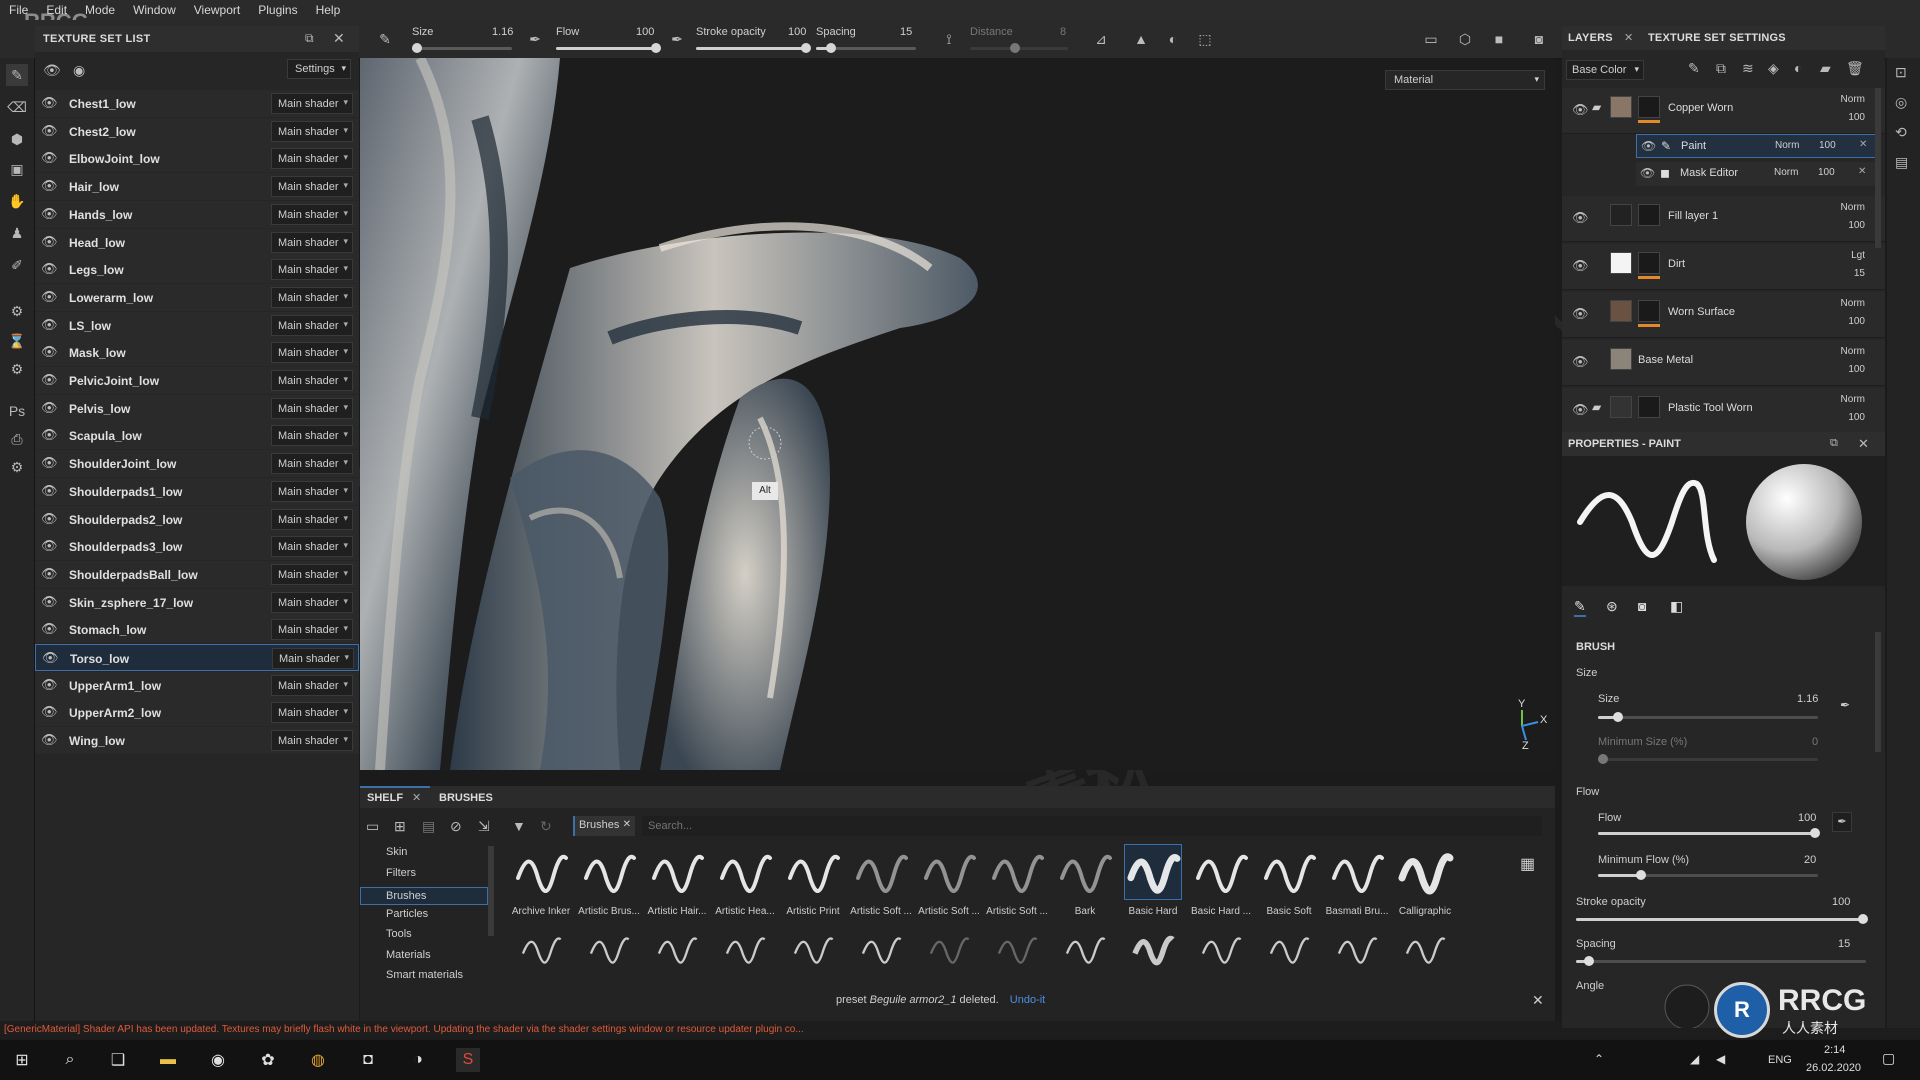  What do you see at coordinates (519, 826) in the screenshot?
I see `filter-icon: ▼` at bounding box center [519, 826].